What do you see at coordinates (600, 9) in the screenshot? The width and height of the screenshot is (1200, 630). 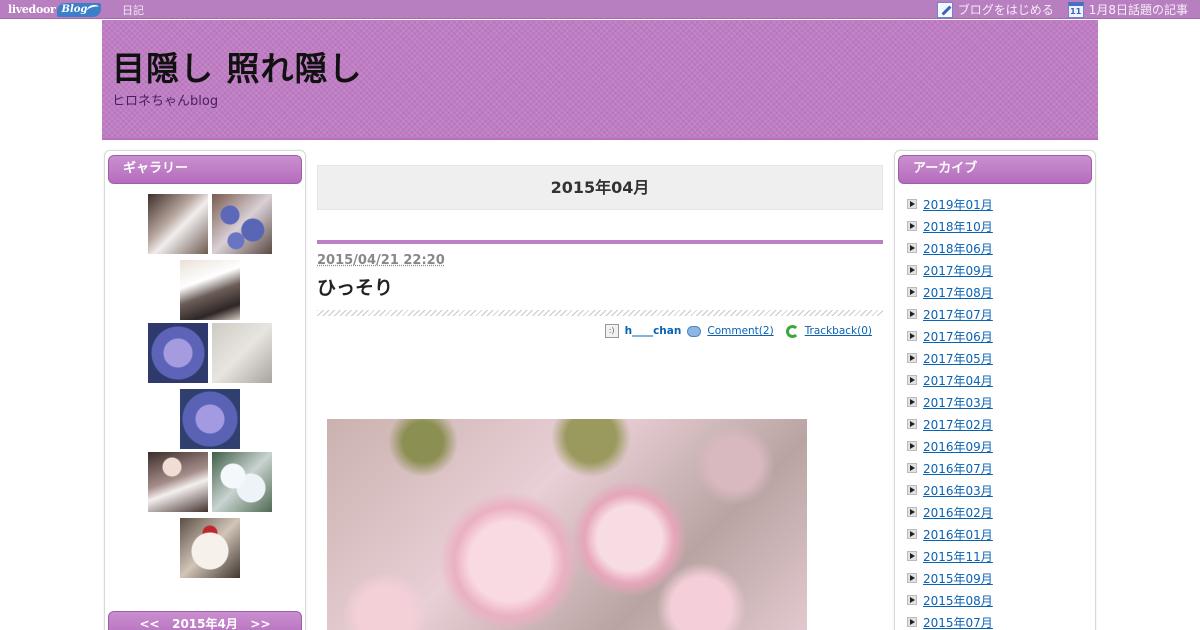 I see `top-bar: livedoor Blog 日記 ブログをはじめる 11 1月8日話題の記事` at bounding box center [600, 9].